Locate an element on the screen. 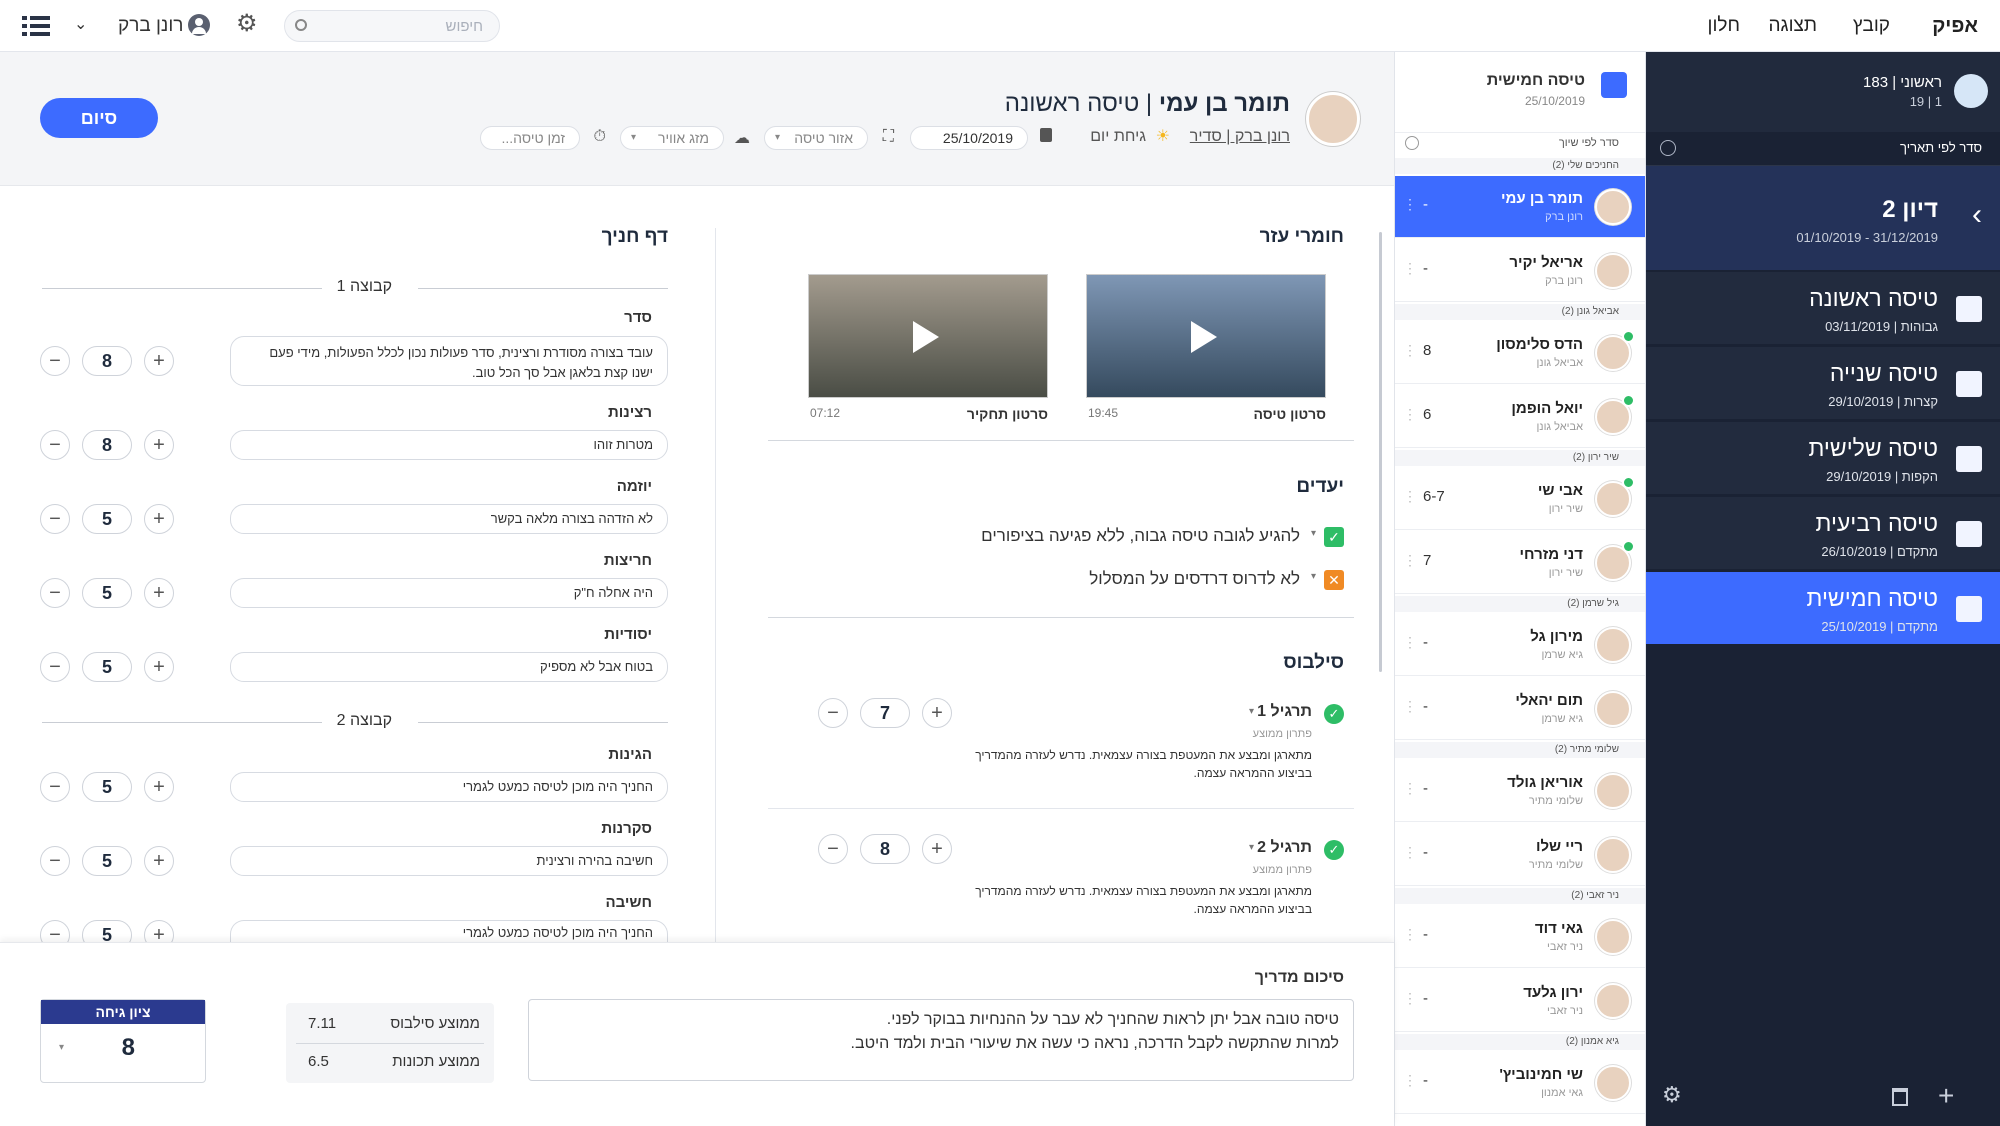 This screenshot has width=2000, height=1126. grade-box: ציון גיחה 8 ▾ is located at coordinates (123, 1041).